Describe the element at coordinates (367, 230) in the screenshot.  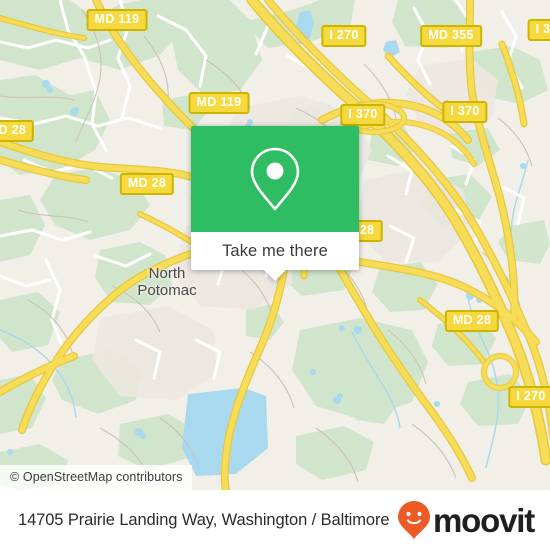
I see `road-shield-label: 28` at that location.